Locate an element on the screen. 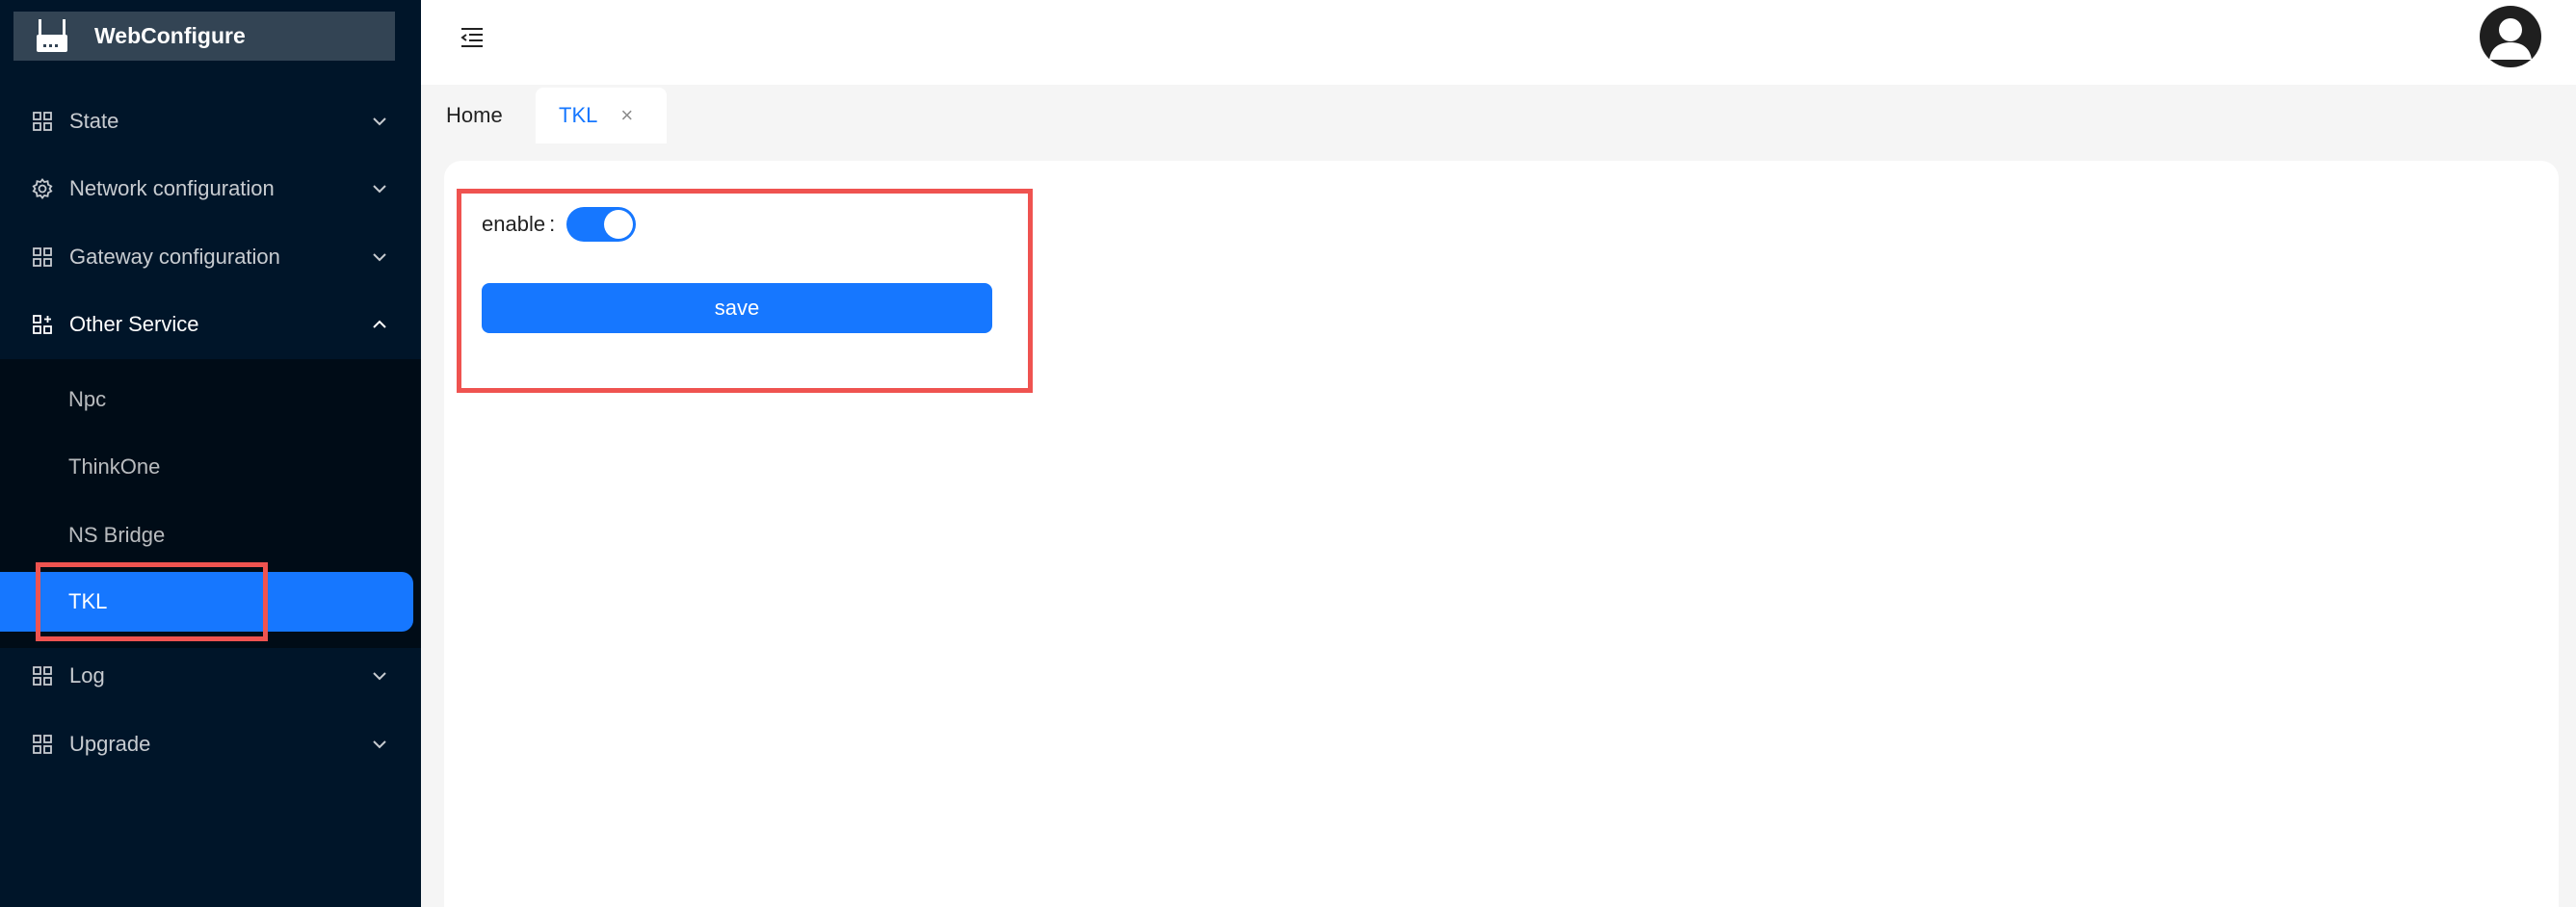  tab-label: Home is located at coordinates (474, 115).